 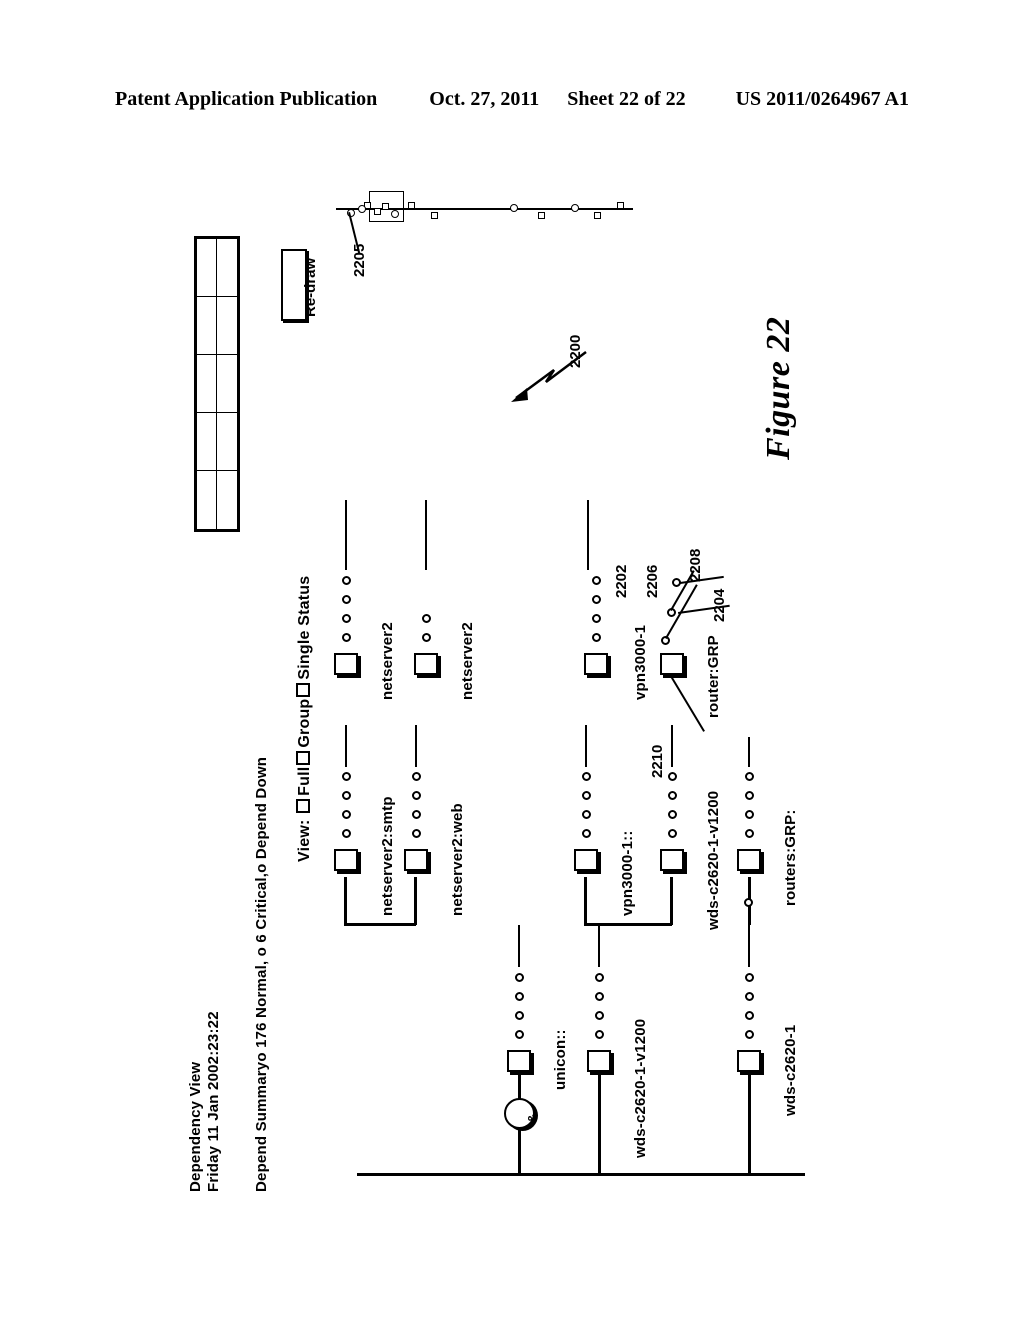 I want to click on view-controls: View: Full Group Single Status, so click(x=304, y=719).